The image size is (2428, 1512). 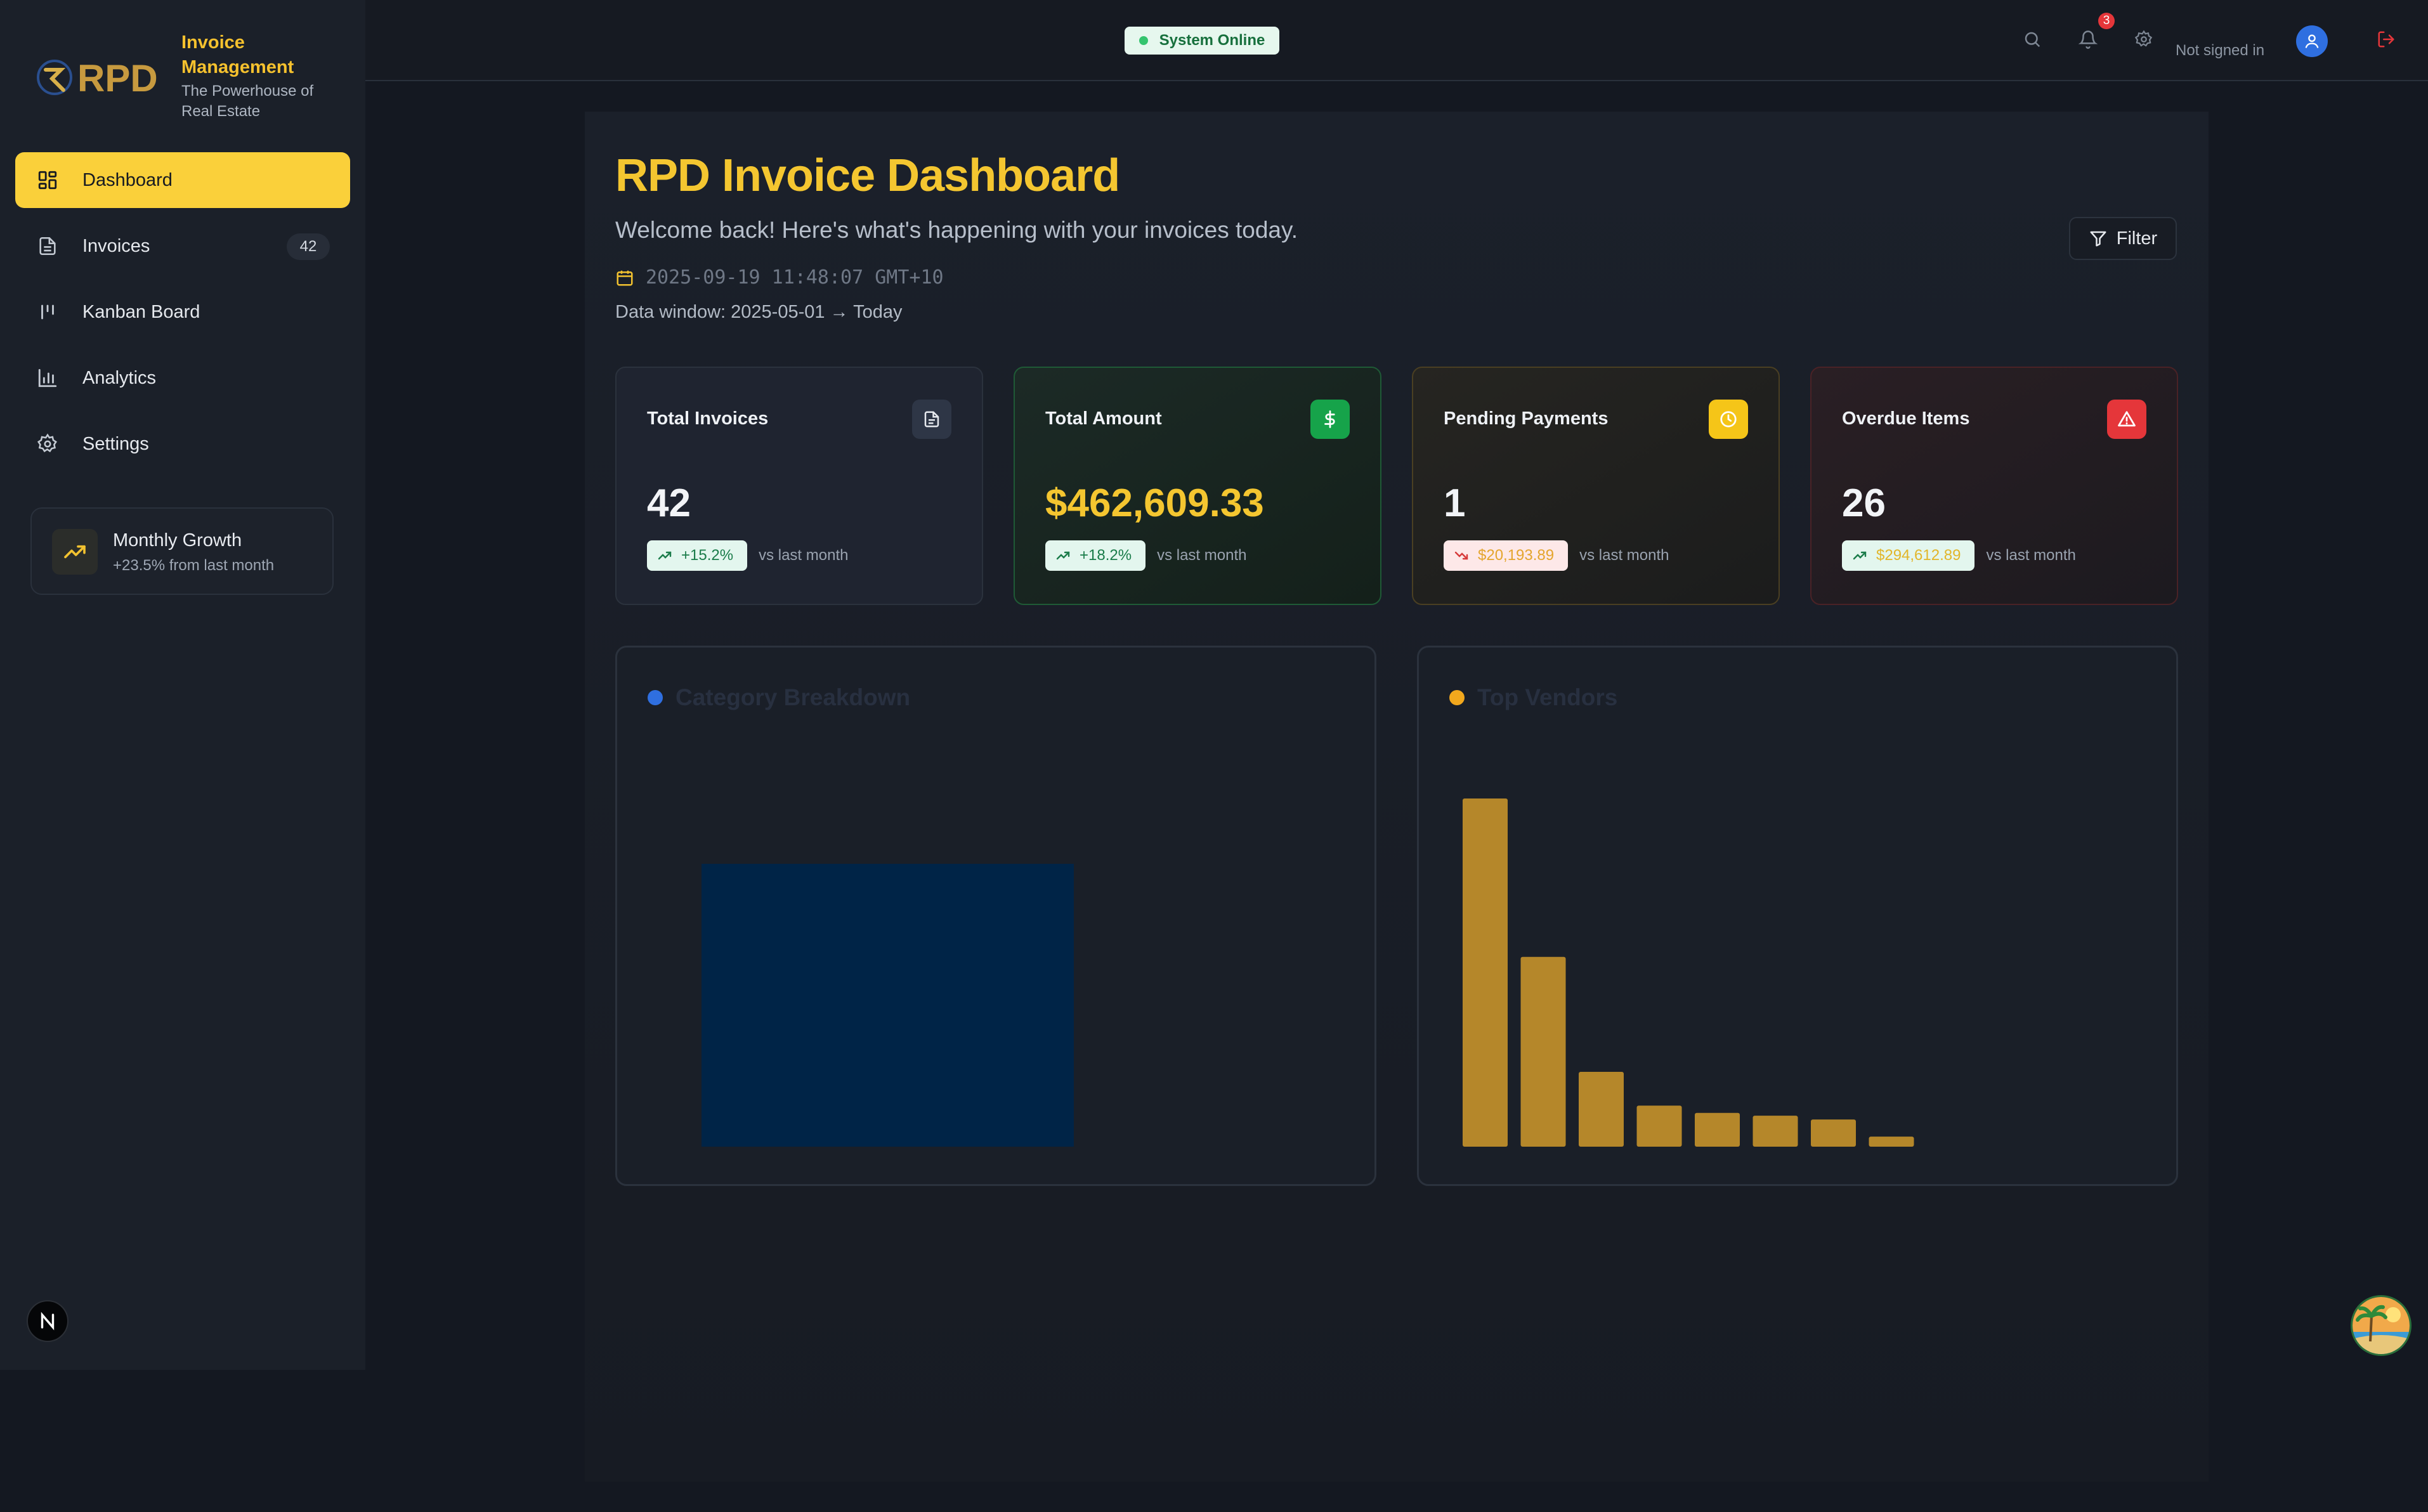 What do you see at coordinates (119, 377) in the screenshot?
I see `sidebar-item-label: Analytics` at bounding box center [119, 377].